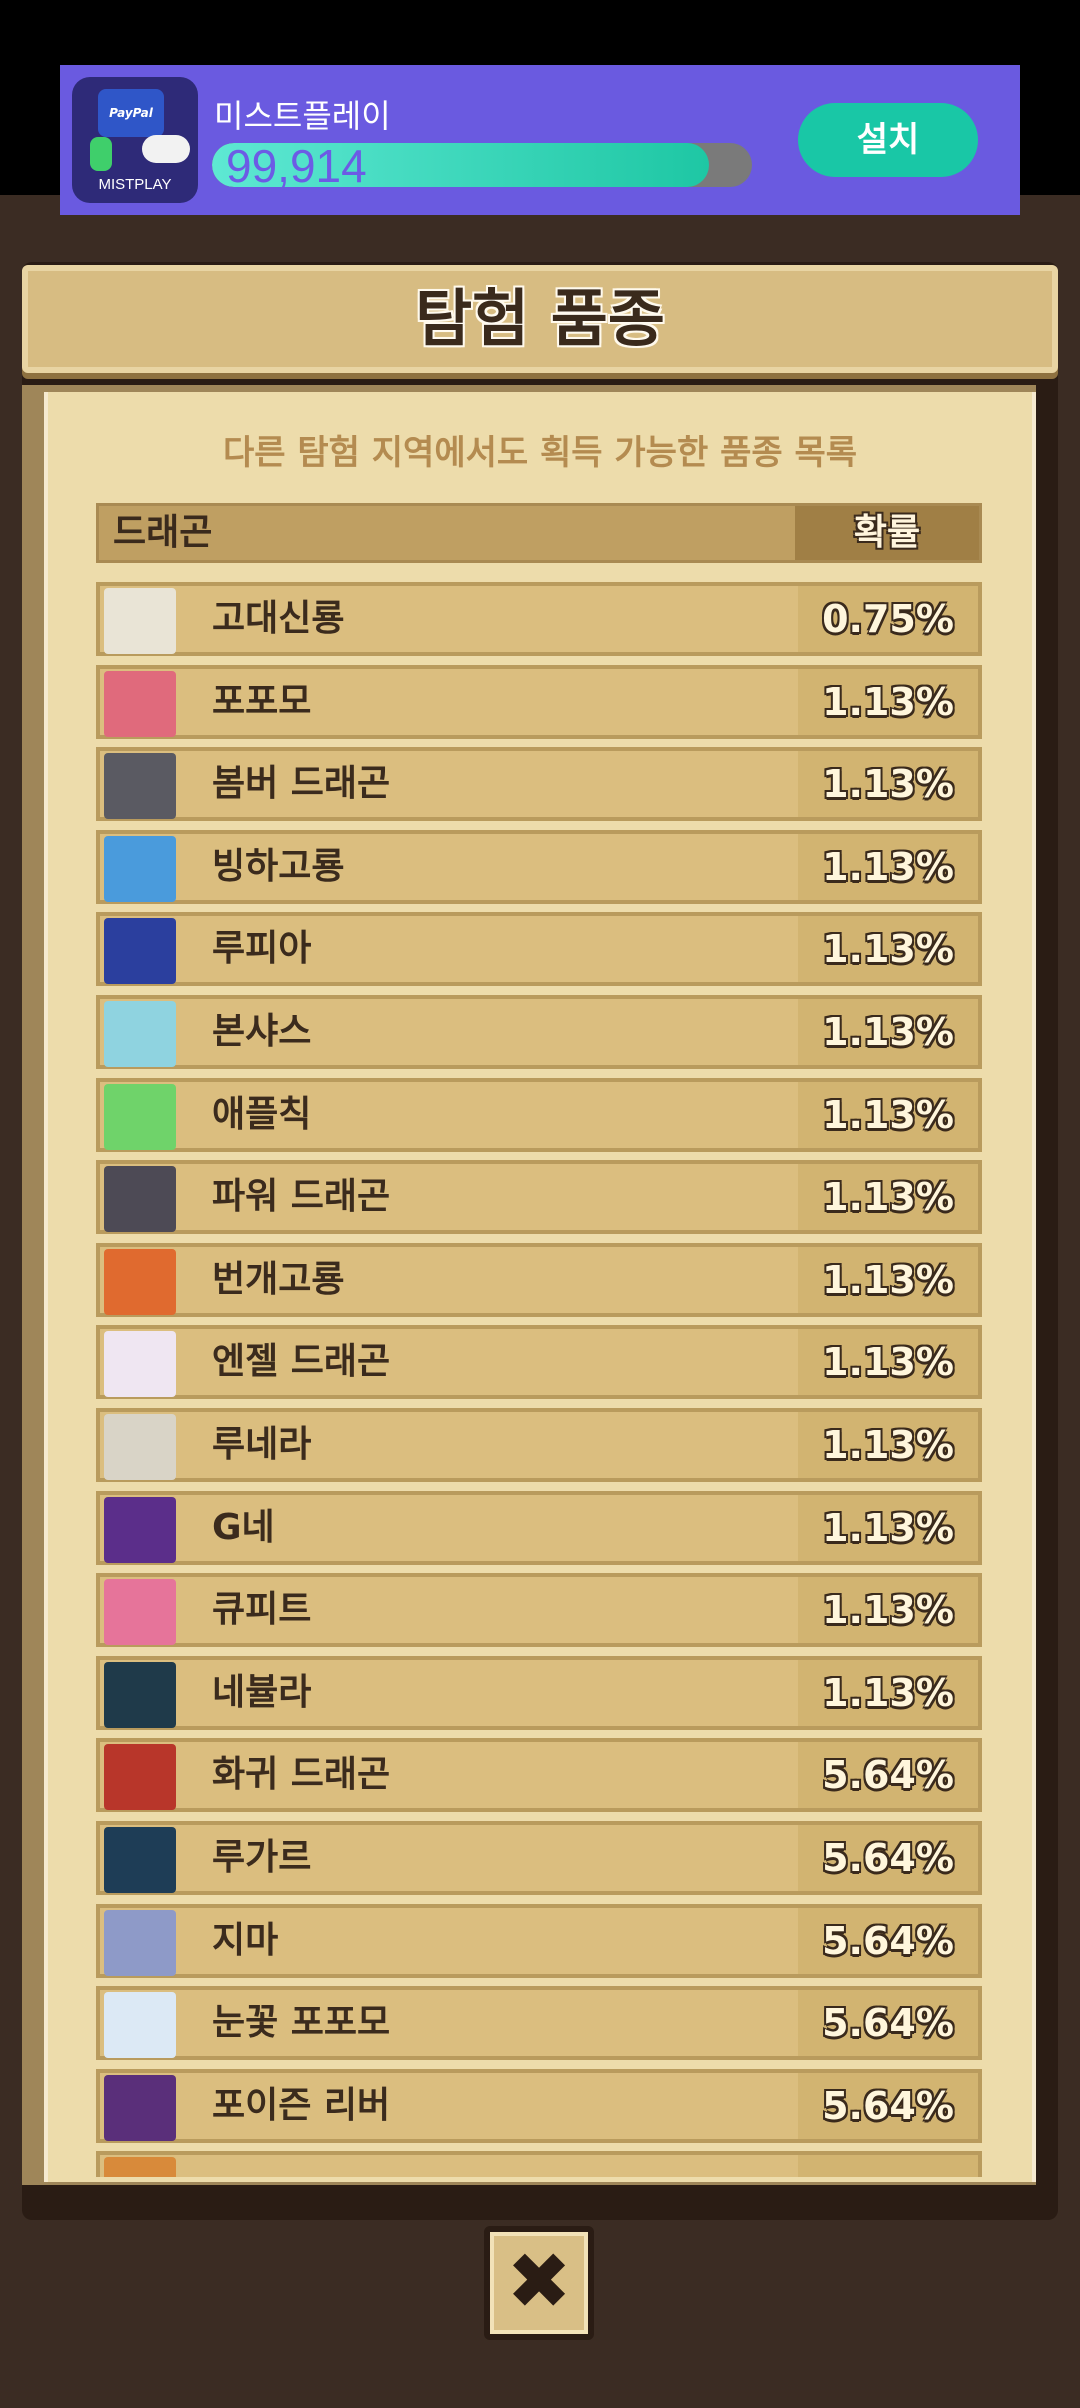 The image size is (1080, 2408). I want to click on poison-river-icon, so click(140, 2107).